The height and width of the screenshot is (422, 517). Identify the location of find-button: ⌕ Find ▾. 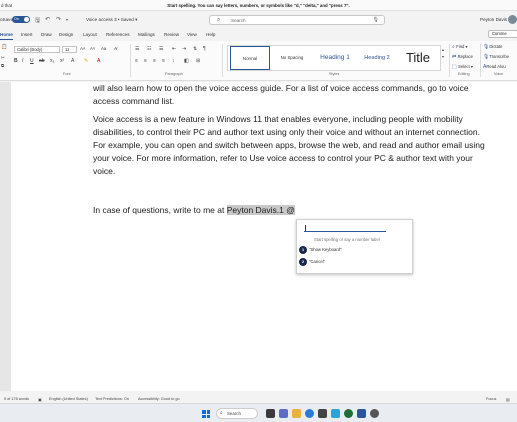
(460, 47).